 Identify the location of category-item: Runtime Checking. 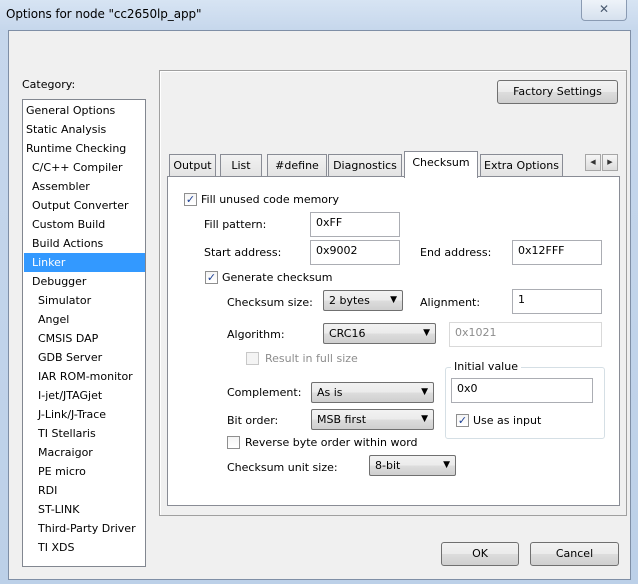
(84, 148).